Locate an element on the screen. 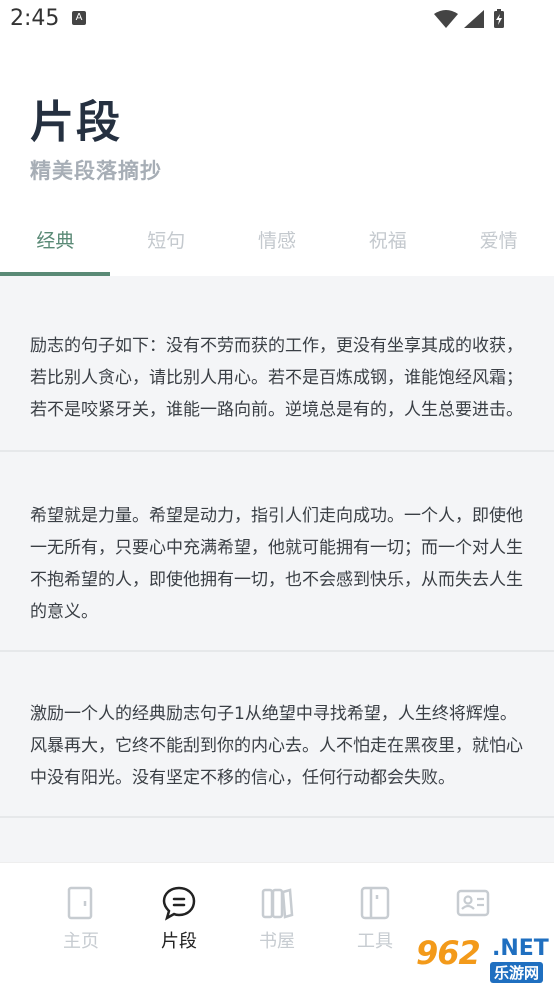 The width and height of the screenshot is (554, 985). status-icons is located at coordinates (478, 19).